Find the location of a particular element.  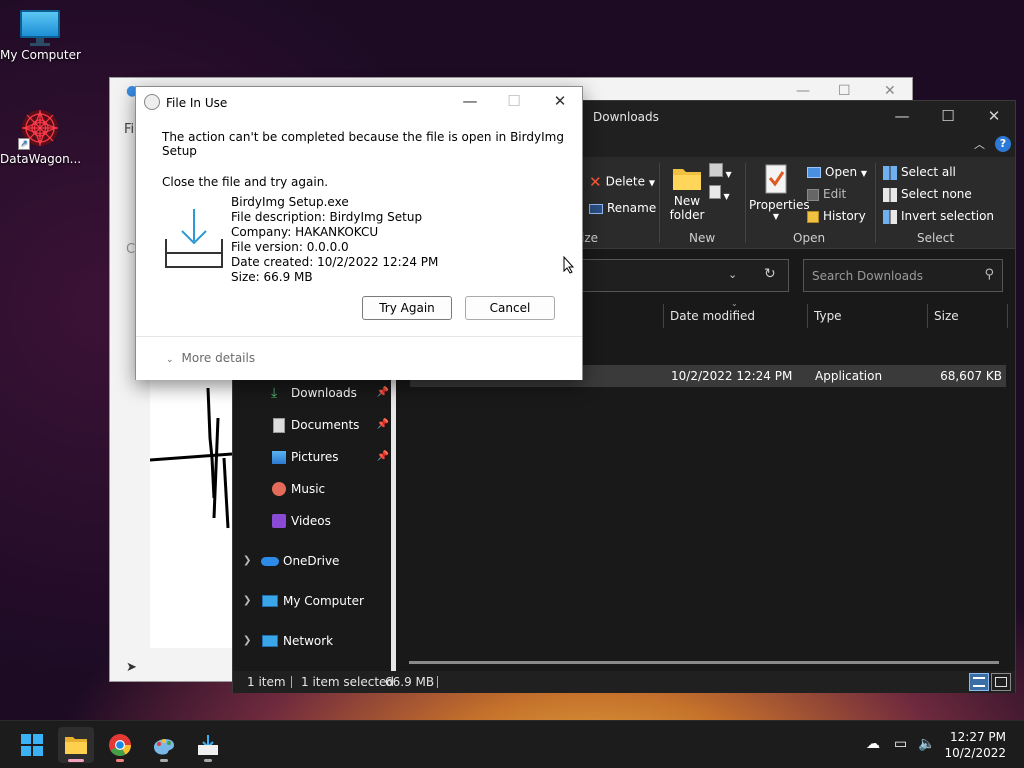

installer-file-icon is located at coordinates (194, 239).